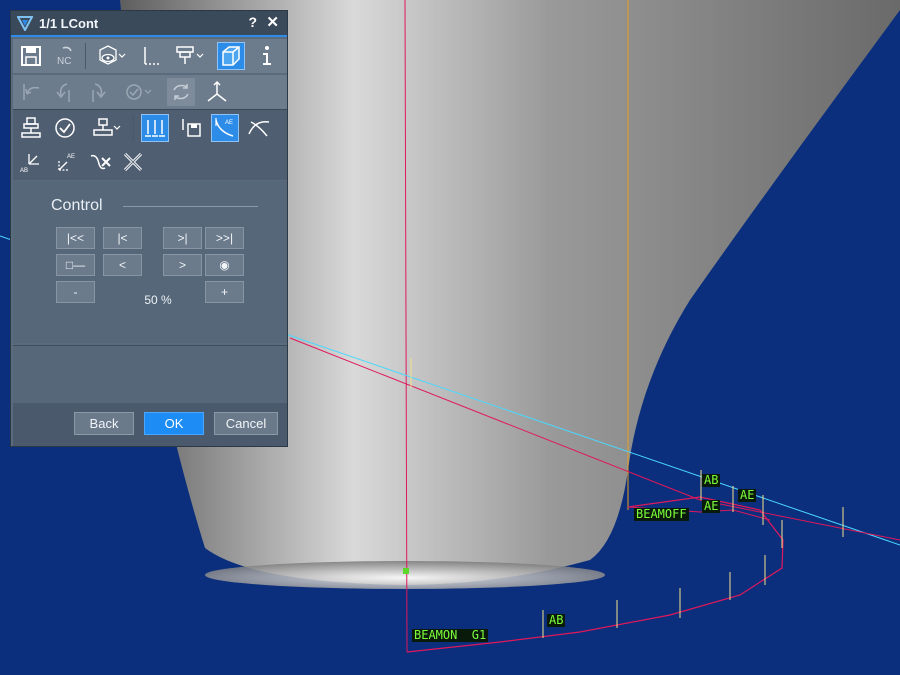 This screenshot has height=675, width=900. I want to click on cancel-button: Cancel, so click(246, 423).